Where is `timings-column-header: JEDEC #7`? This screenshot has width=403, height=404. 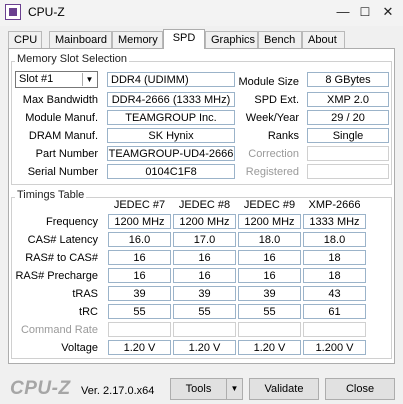 timings-column-header: JEDEC #7 is located at coordinates (139, 205).